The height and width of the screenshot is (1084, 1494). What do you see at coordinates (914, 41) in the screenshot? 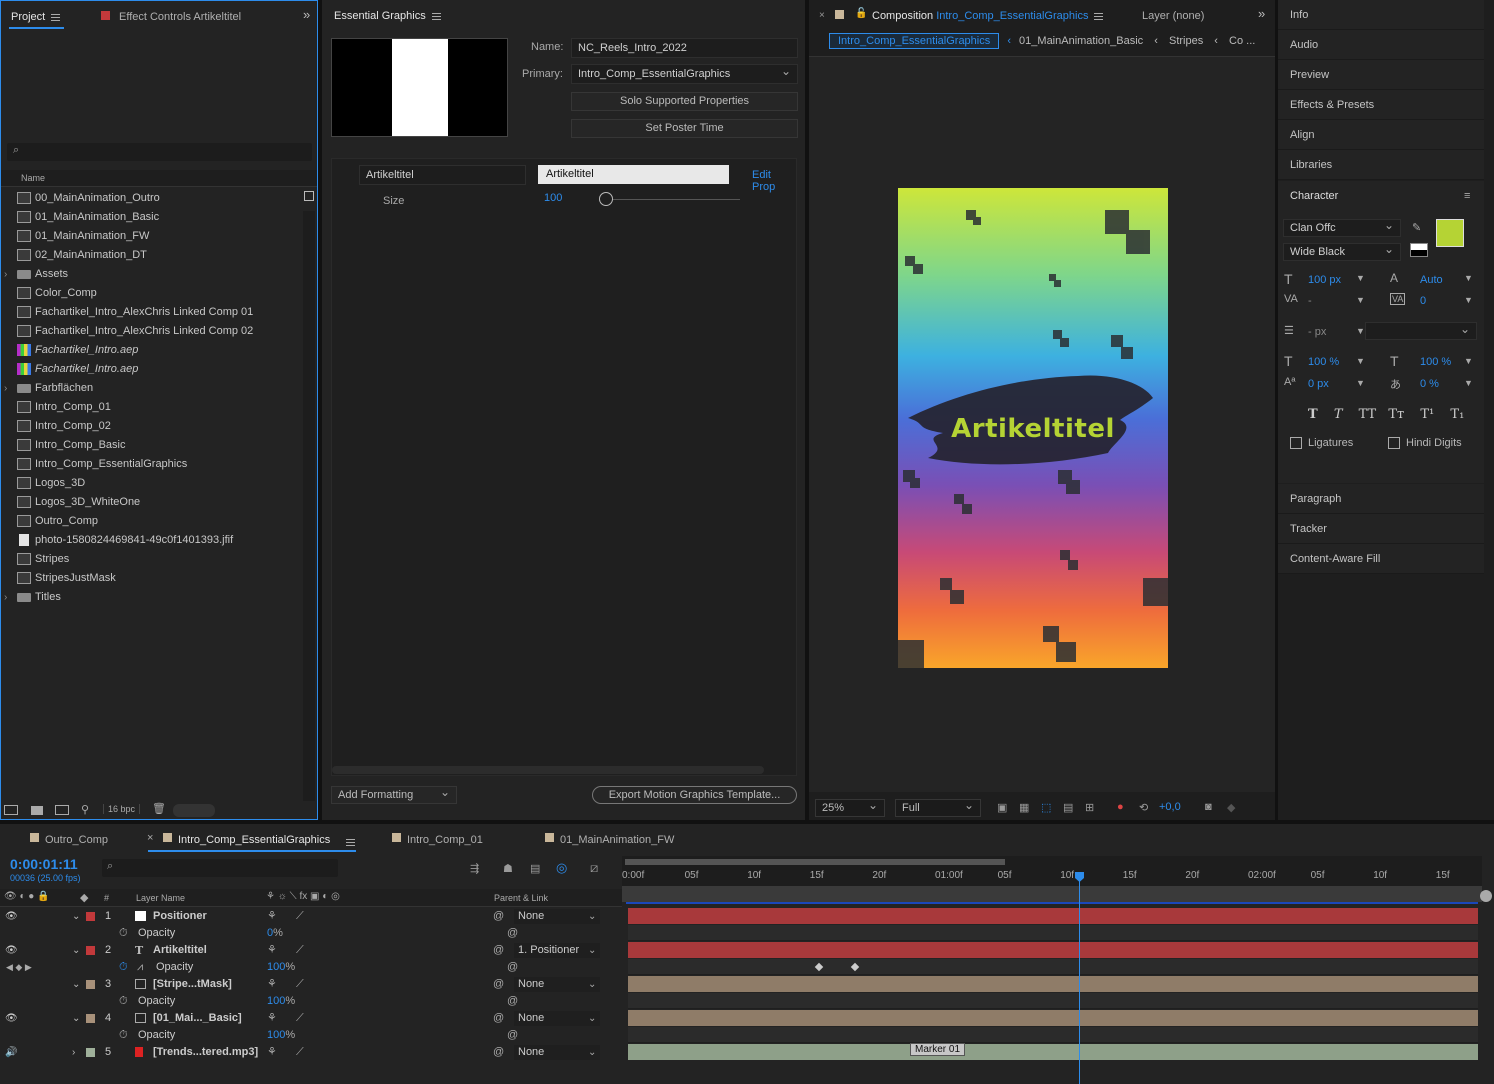
I see `breadcrumb-item-current: Intro_Comp_EssentialGraphics` at bounding box center [914, 41].